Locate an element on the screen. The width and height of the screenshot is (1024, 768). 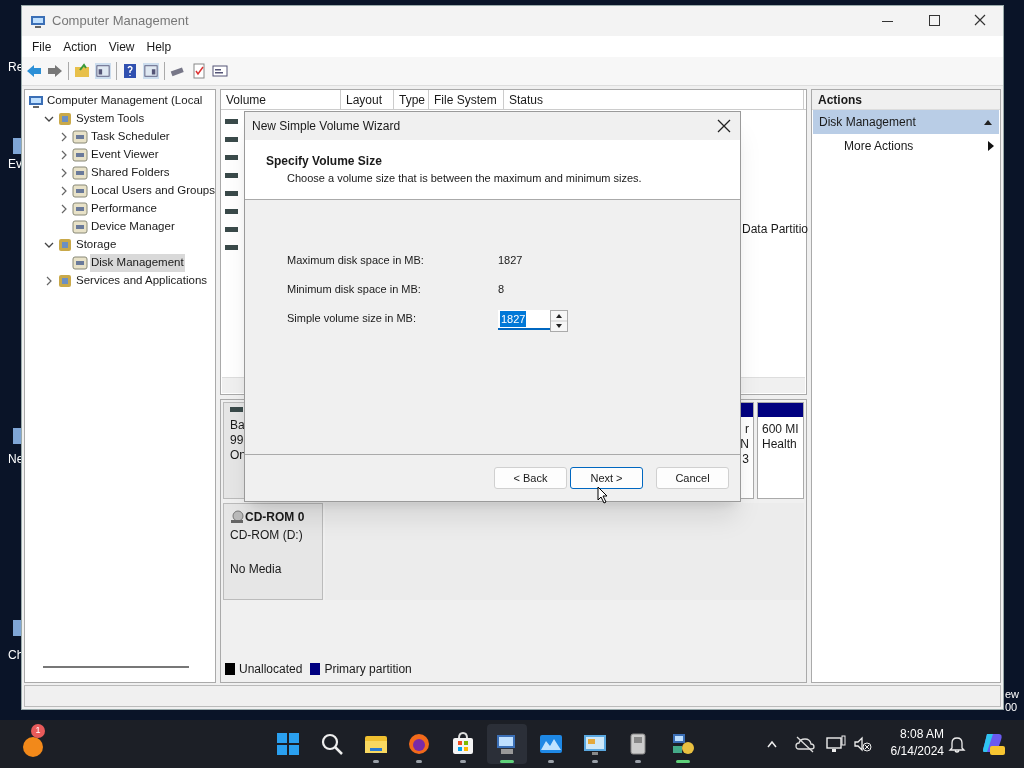
disk-info: CD-ROM (D:) is located at coordinates (267, 535).